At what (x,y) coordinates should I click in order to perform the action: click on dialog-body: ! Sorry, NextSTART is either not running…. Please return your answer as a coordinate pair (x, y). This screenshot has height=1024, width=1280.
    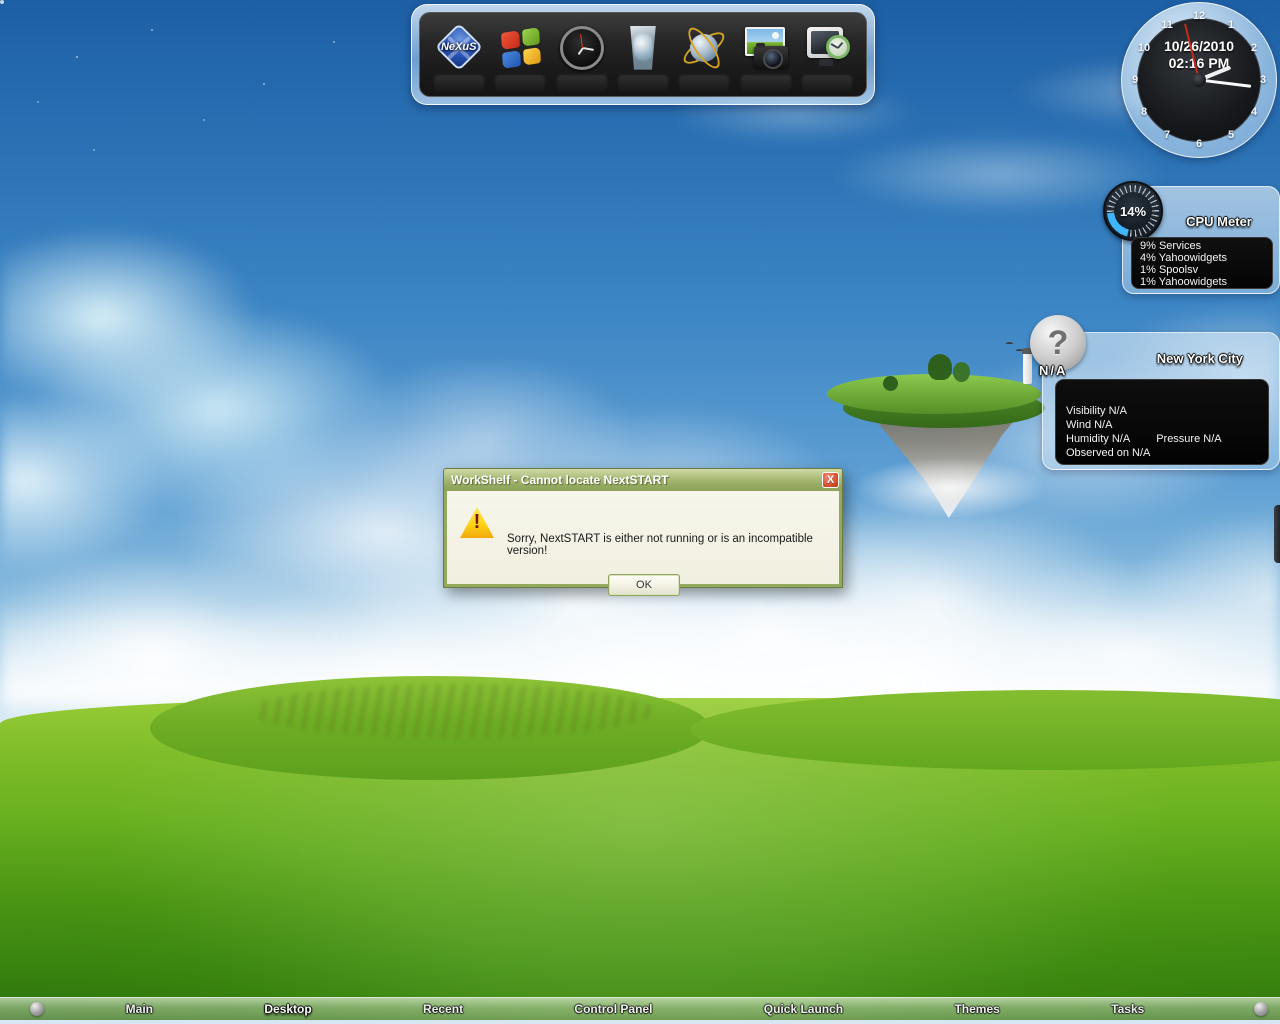
    Looking at the image, I should click on (643, 543).